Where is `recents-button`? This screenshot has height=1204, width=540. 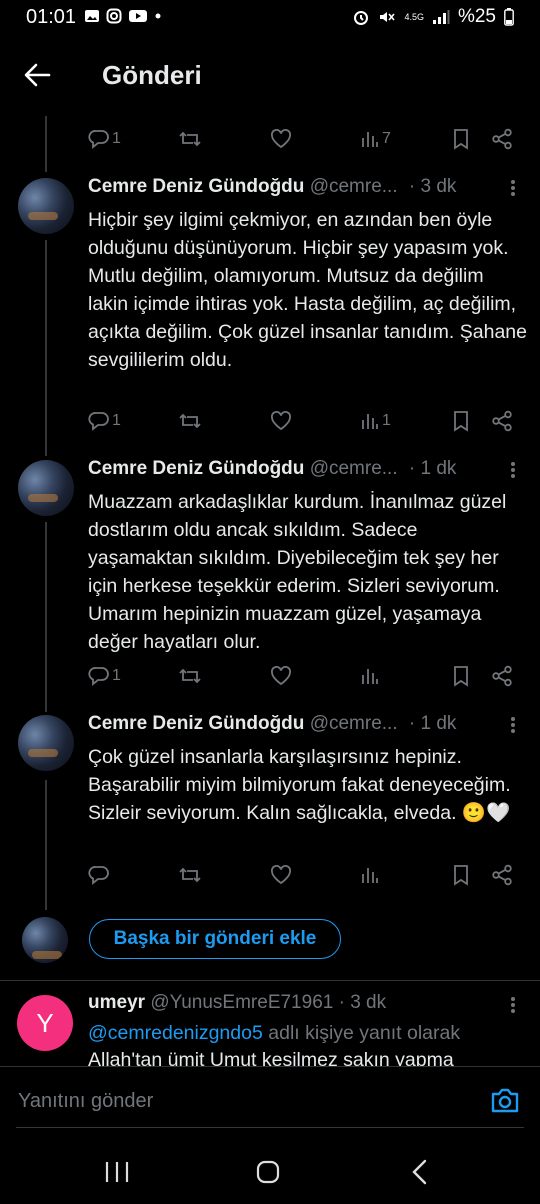
recents-button is located at coordinates (117, 1174).